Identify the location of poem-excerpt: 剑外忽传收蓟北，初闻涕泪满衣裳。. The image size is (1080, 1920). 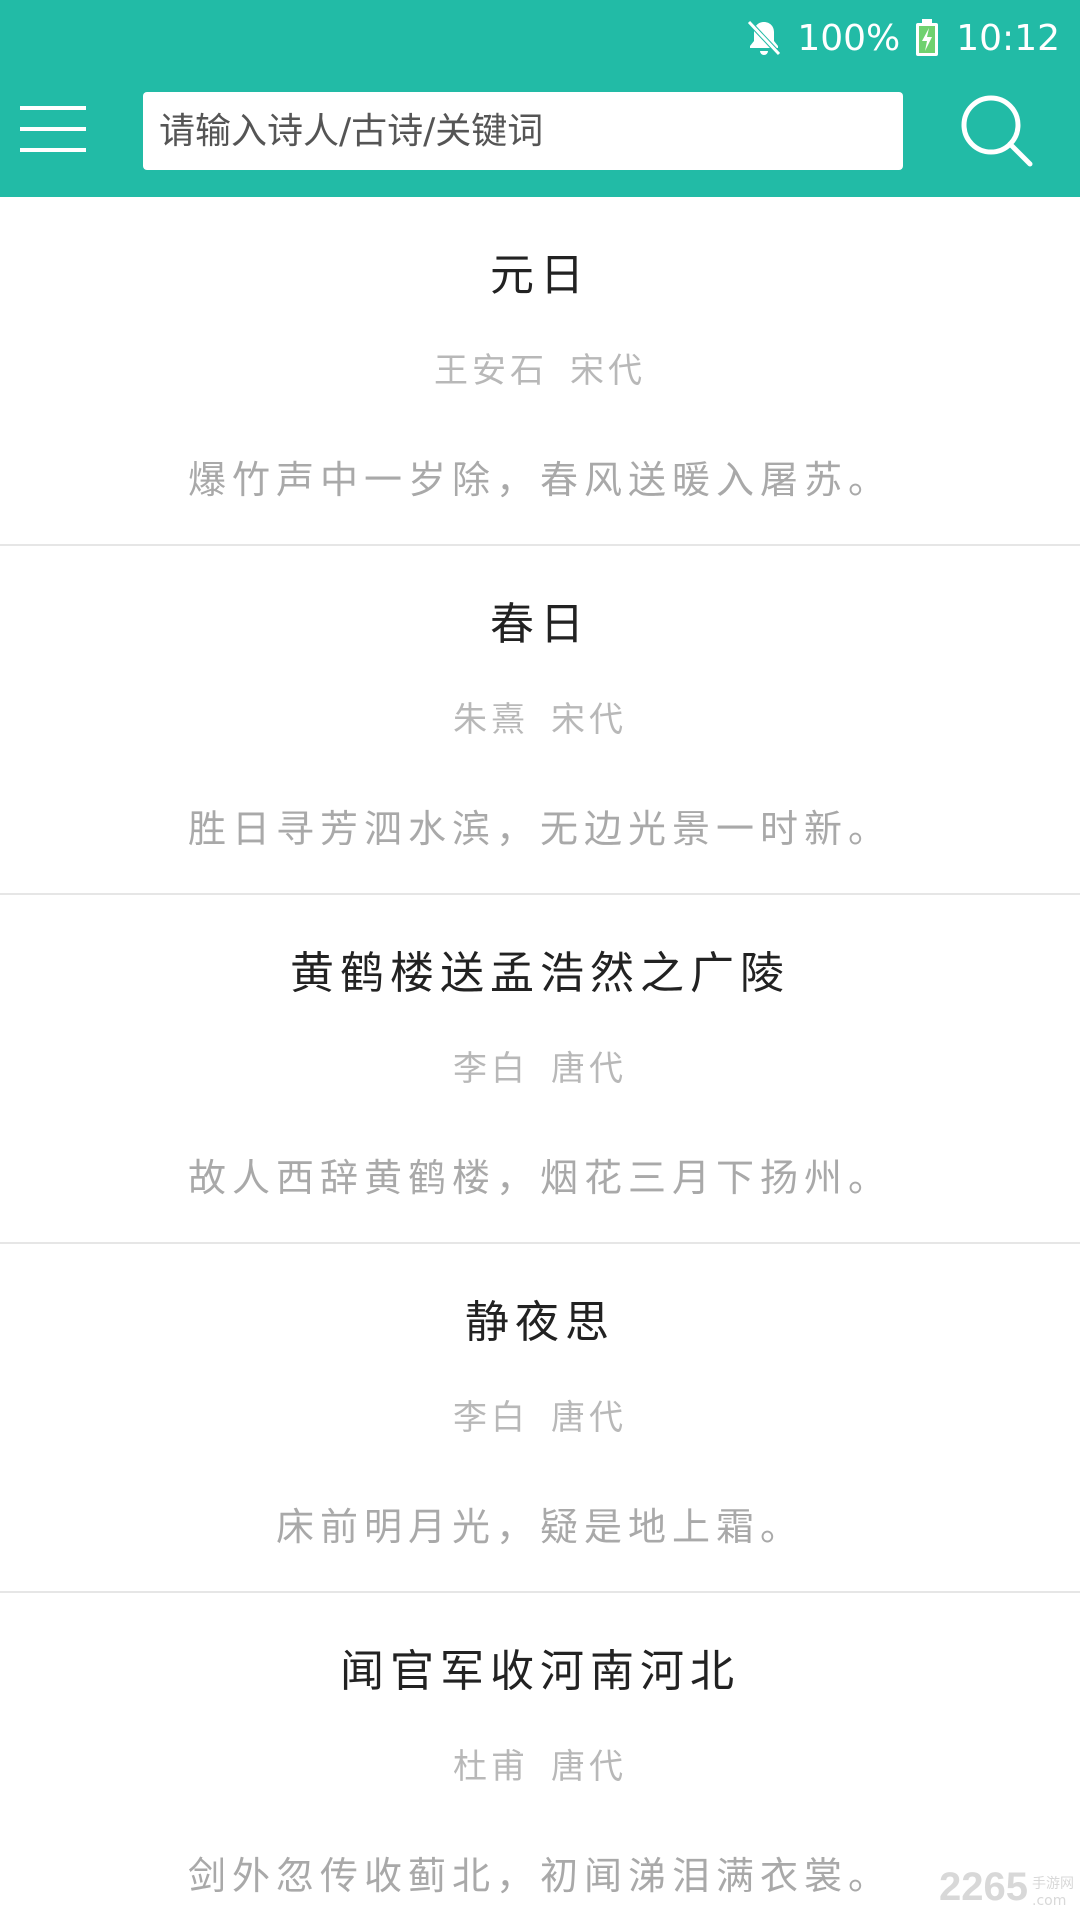
(539, 1876).